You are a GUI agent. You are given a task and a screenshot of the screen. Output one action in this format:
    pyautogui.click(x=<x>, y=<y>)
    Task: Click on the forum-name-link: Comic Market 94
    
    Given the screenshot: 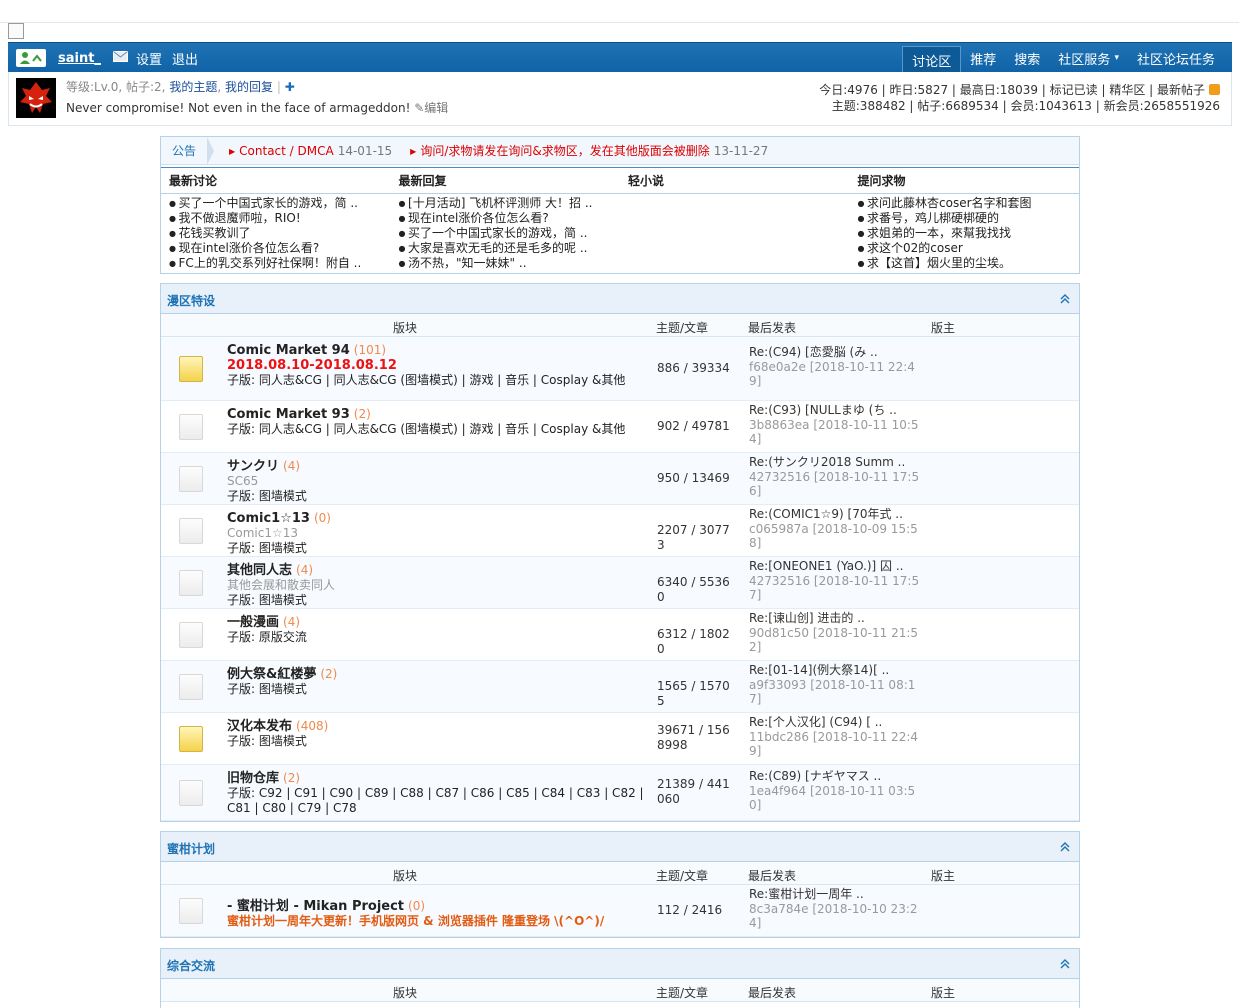 What is the action you would take?
    pyautogui.click(x=288, y=350)
    